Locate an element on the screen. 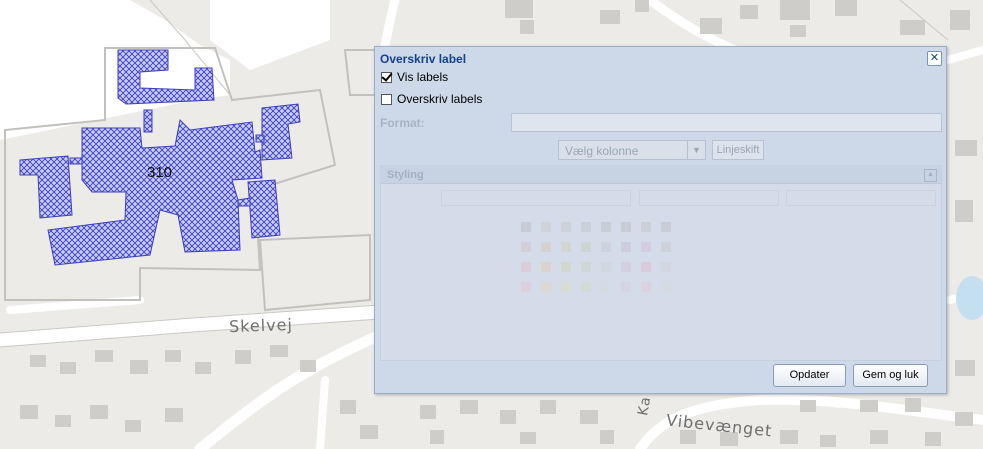  show-labels-row: Vis labels is located at coordinates (414, 77).